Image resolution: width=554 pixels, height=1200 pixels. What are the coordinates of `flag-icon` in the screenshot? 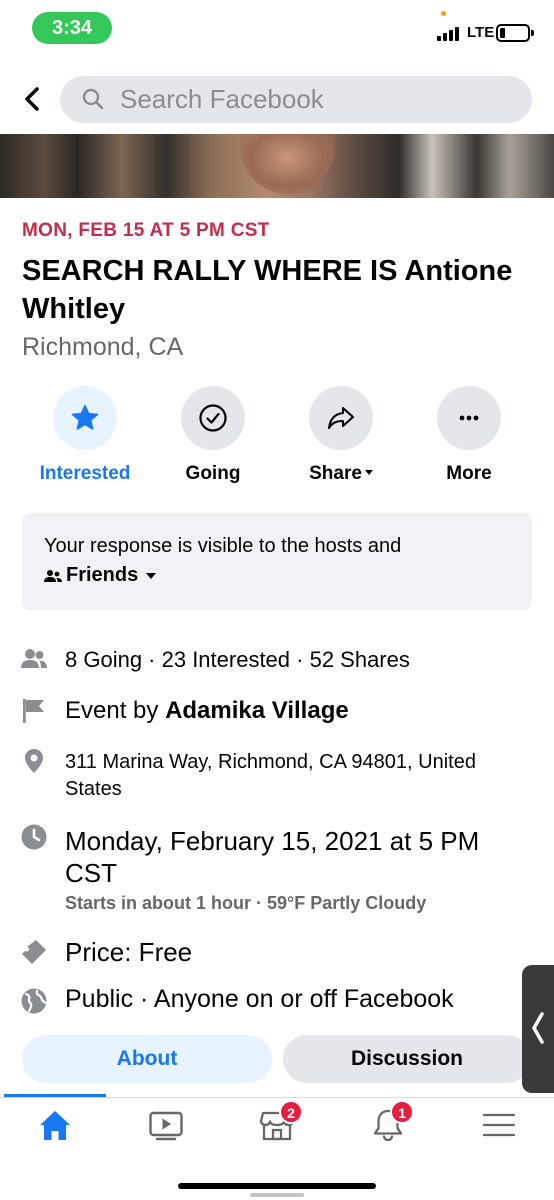 It's located at (33, 711).